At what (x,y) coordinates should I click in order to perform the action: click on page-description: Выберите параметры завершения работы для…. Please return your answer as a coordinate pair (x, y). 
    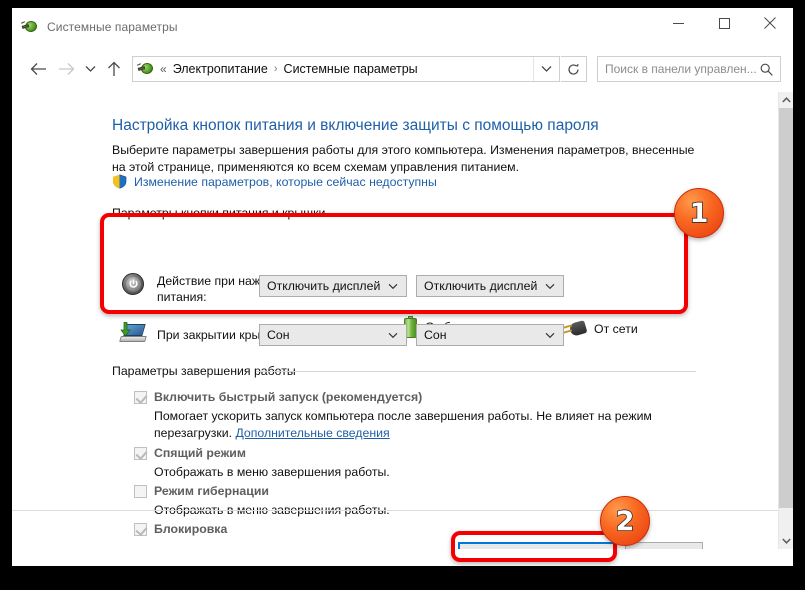
    Looking at the image, I should click on (403, 158).